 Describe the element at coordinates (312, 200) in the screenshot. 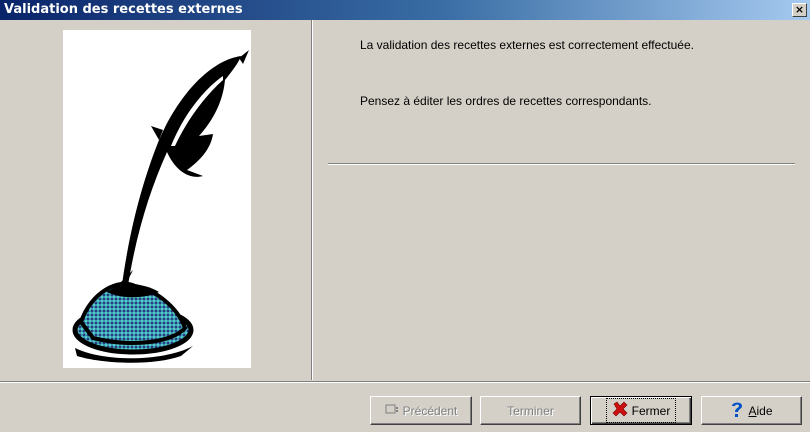

I see `vertical-separator` at that location.